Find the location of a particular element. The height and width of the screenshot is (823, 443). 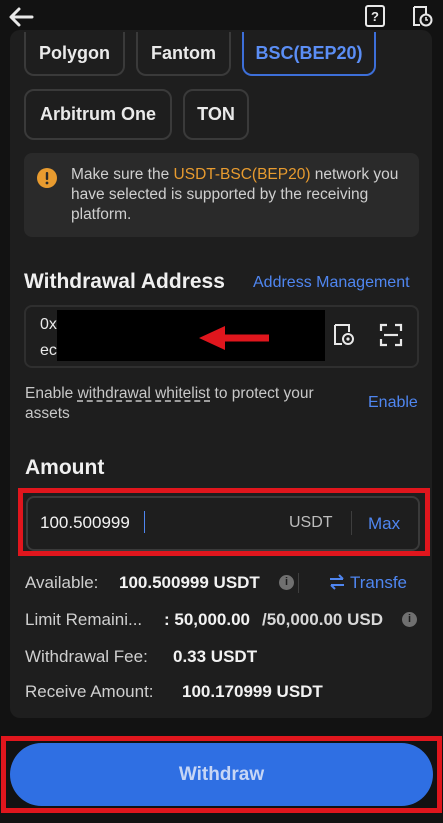

address-management-link: Address Management is located at coordinates (331, 283).